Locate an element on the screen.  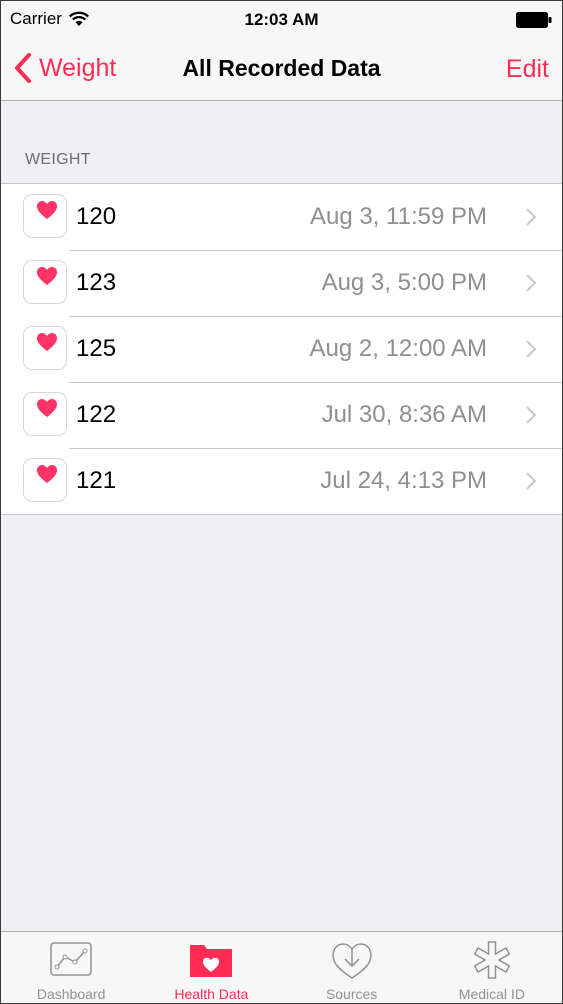
carrier-label: Carrier is located at coordinates (36, 18).